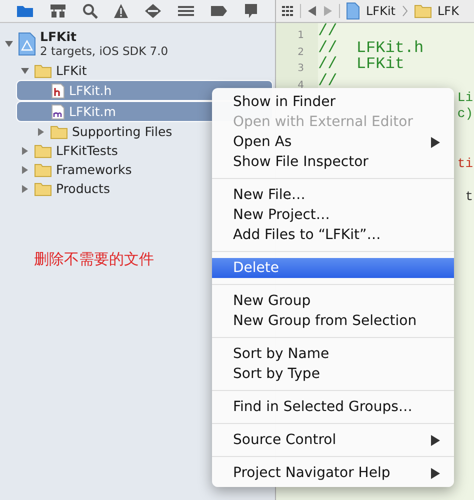 The image size is (474, 500). I want to click on code-comment: // LFKit.h, so click(371, 47).